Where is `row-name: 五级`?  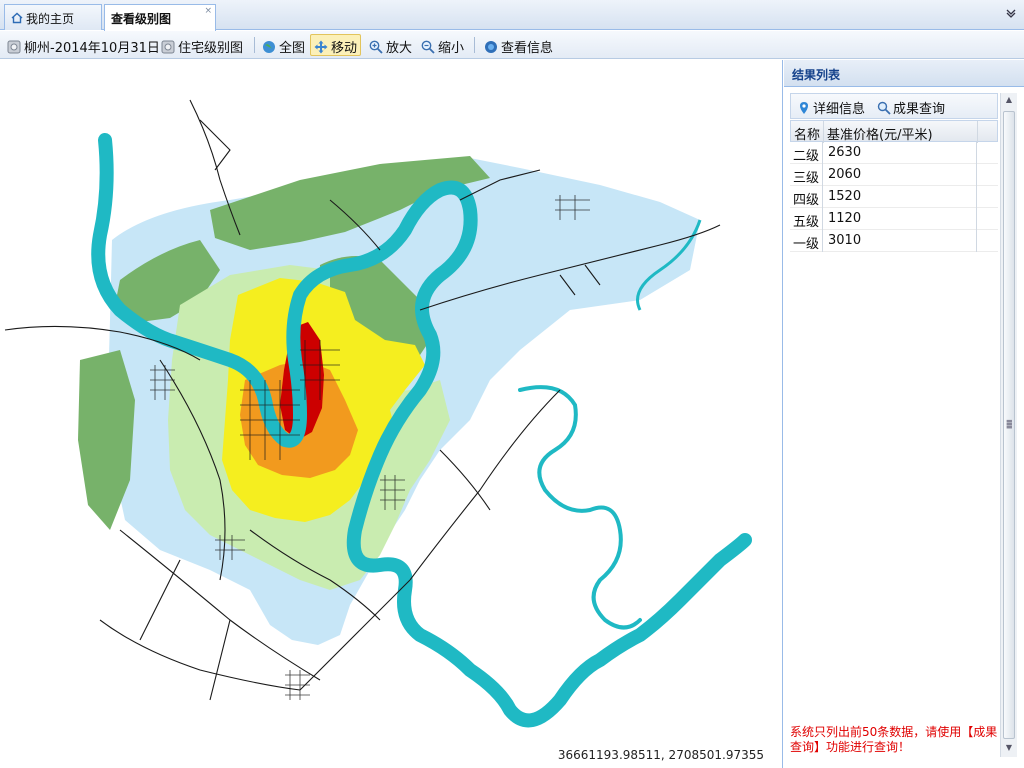
row-name: 五级 is located at coordinates (806, 222).